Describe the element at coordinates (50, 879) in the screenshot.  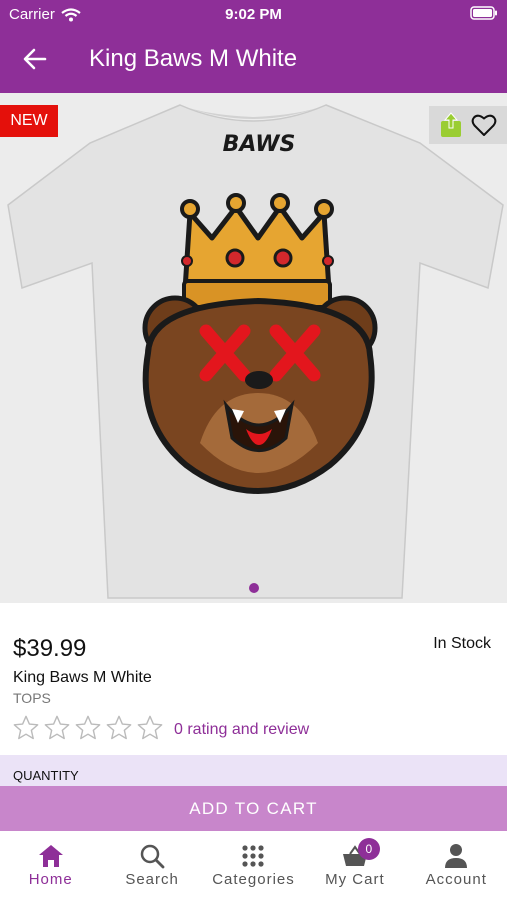
I see `tab-home-label: Home` at that location.